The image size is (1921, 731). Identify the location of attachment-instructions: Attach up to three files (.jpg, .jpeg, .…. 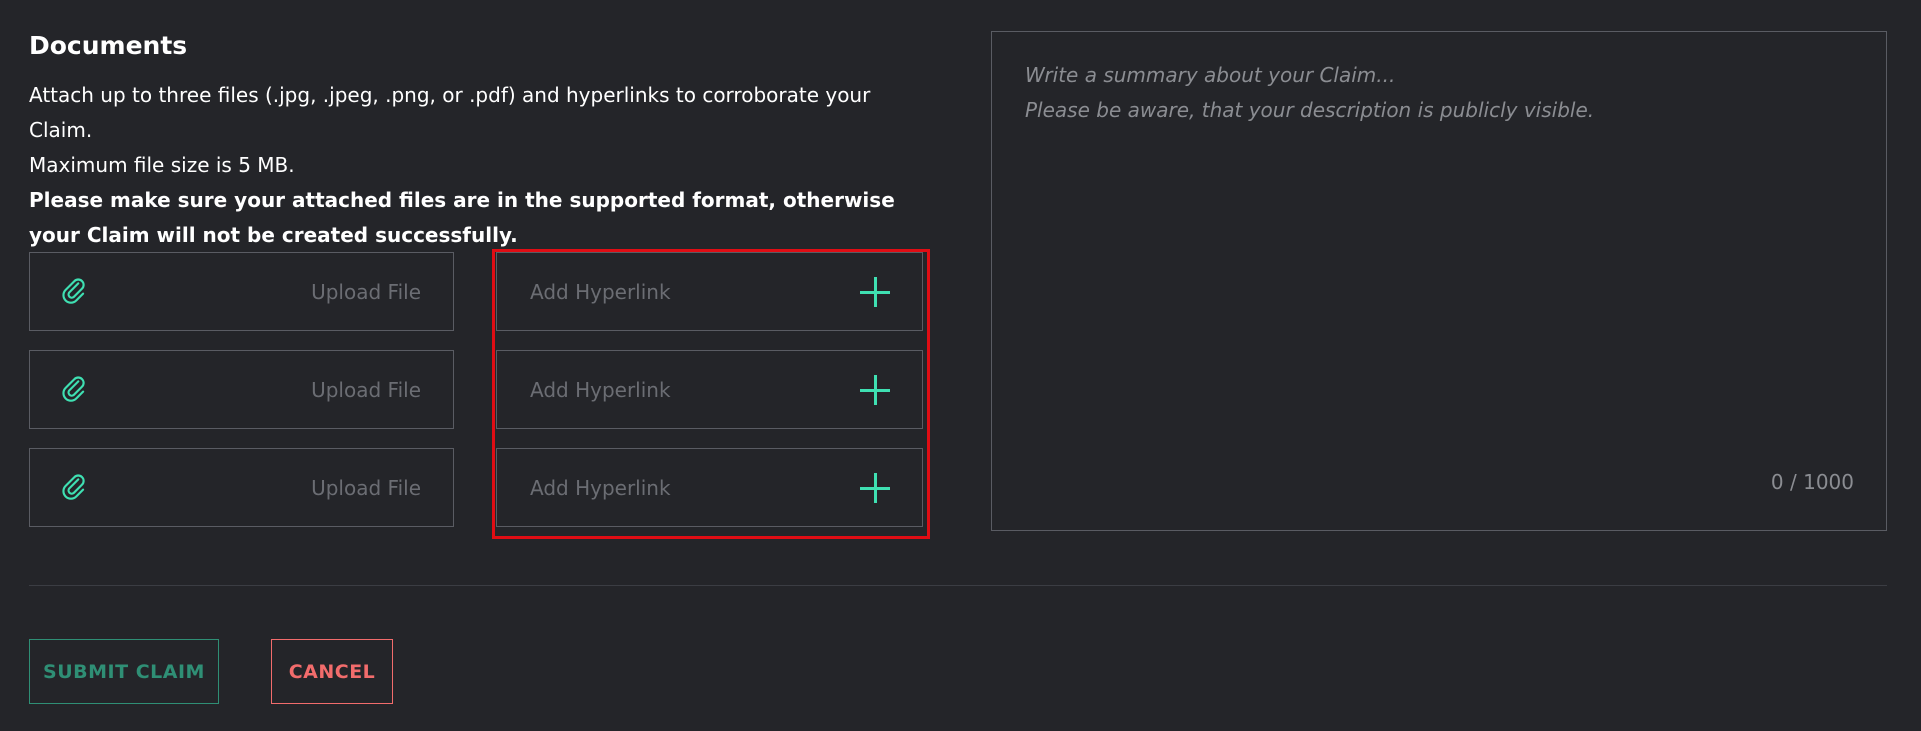
(450, 112).